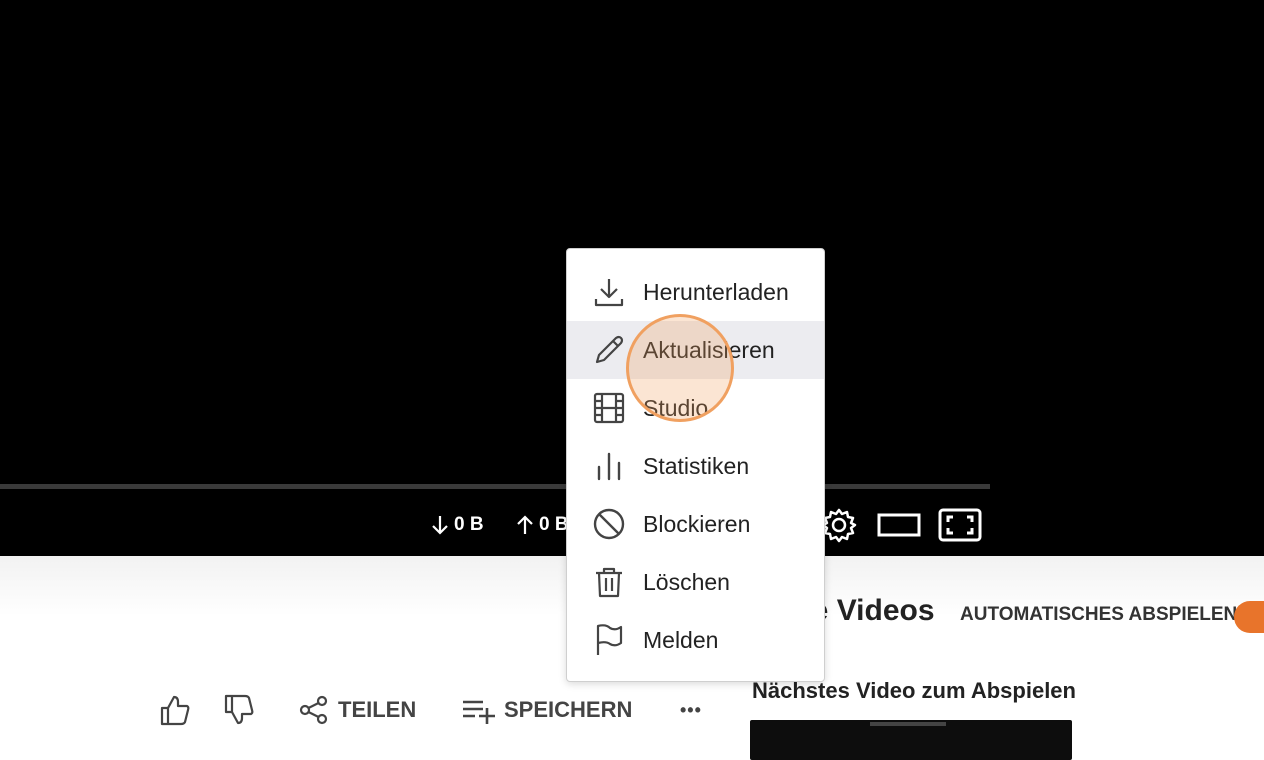  Describe the element at coordinates (609, 293) in the screenshot. I see `download-icon` at that location.